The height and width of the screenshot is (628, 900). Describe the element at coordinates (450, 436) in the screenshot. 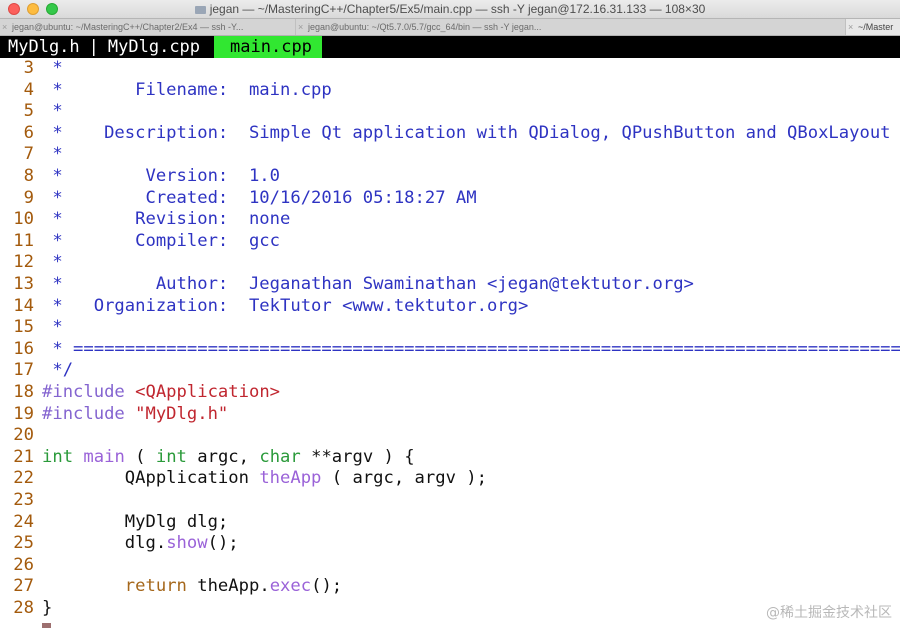

I see `code-line: 20` at that location.